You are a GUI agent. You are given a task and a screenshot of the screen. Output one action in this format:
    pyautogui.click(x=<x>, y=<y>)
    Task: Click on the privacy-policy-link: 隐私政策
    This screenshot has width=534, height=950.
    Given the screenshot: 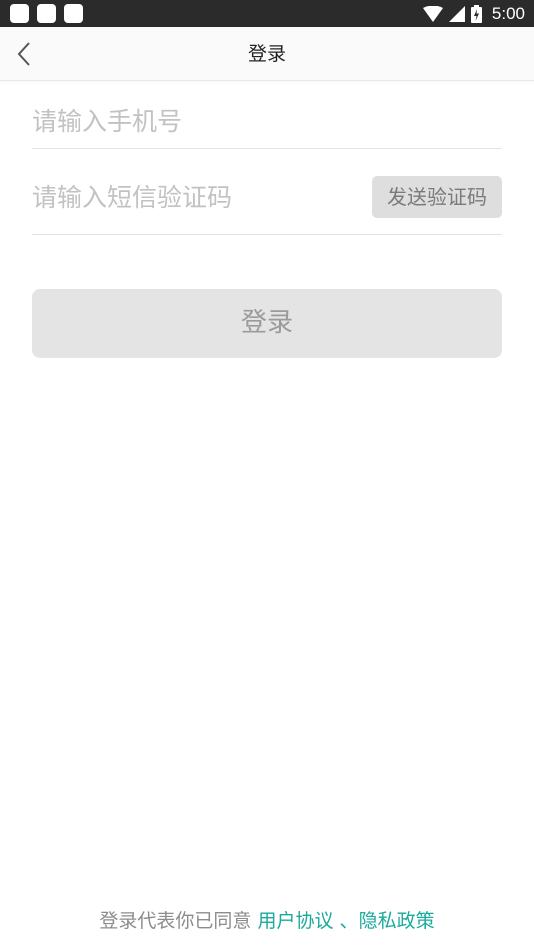 What is the action you would take?
    pyautogui.click(x=397, y=921)
    